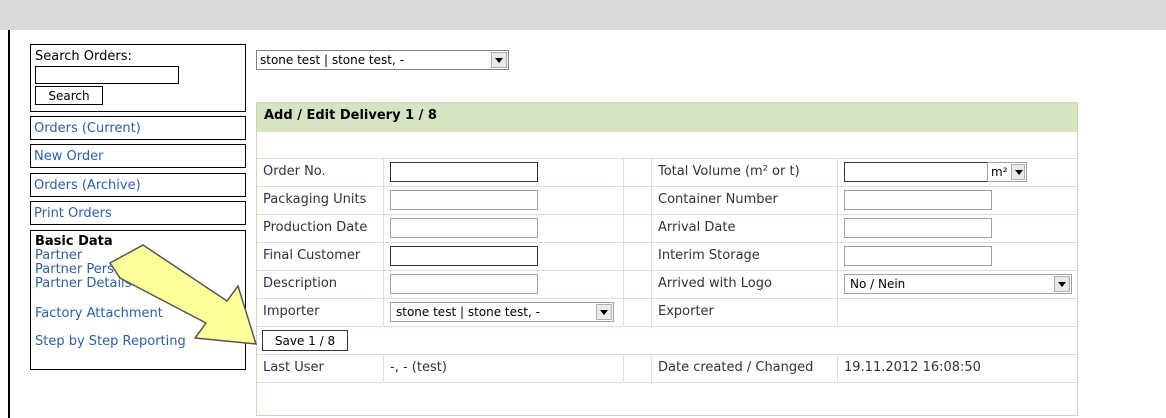  Describe the element at coordinates (745, 312) in the screenshot. I see `label-exporter: Exporter` at that location.